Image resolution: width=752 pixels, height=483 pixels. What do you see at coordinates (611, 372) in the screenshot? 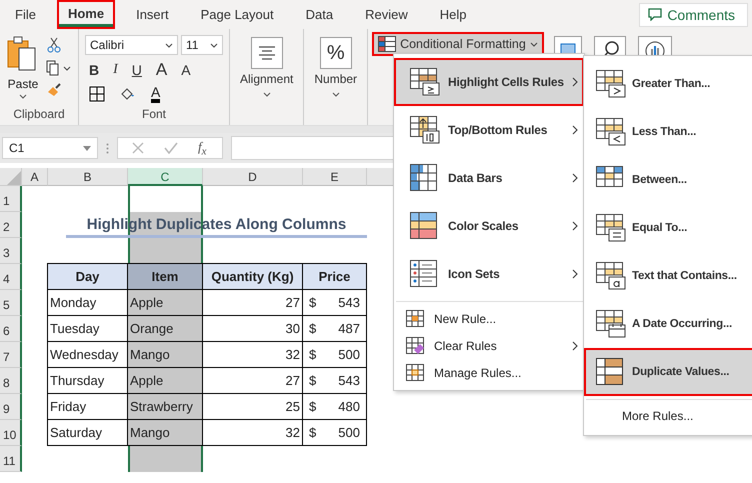
I see `duplicate-values-icon` at bounding box center [611, 372].